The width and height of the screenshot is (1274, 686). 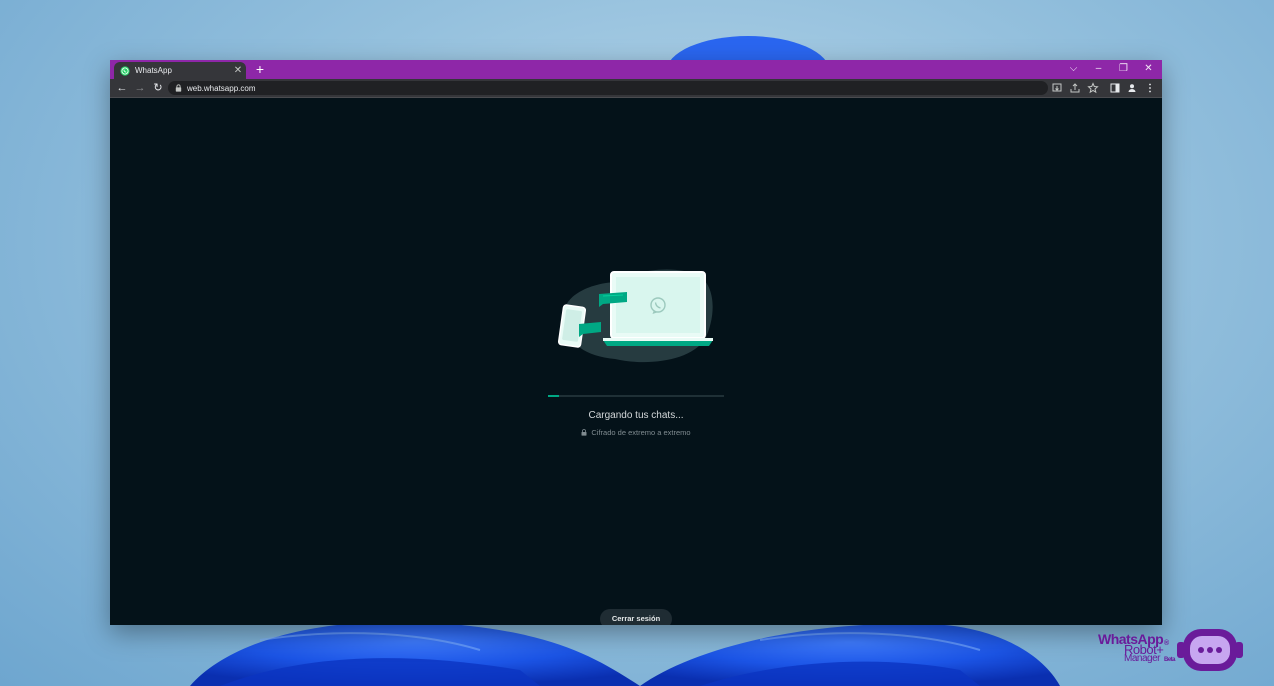 I want to click on logo-registered-mark: ®, so click(x=1166, y=643).